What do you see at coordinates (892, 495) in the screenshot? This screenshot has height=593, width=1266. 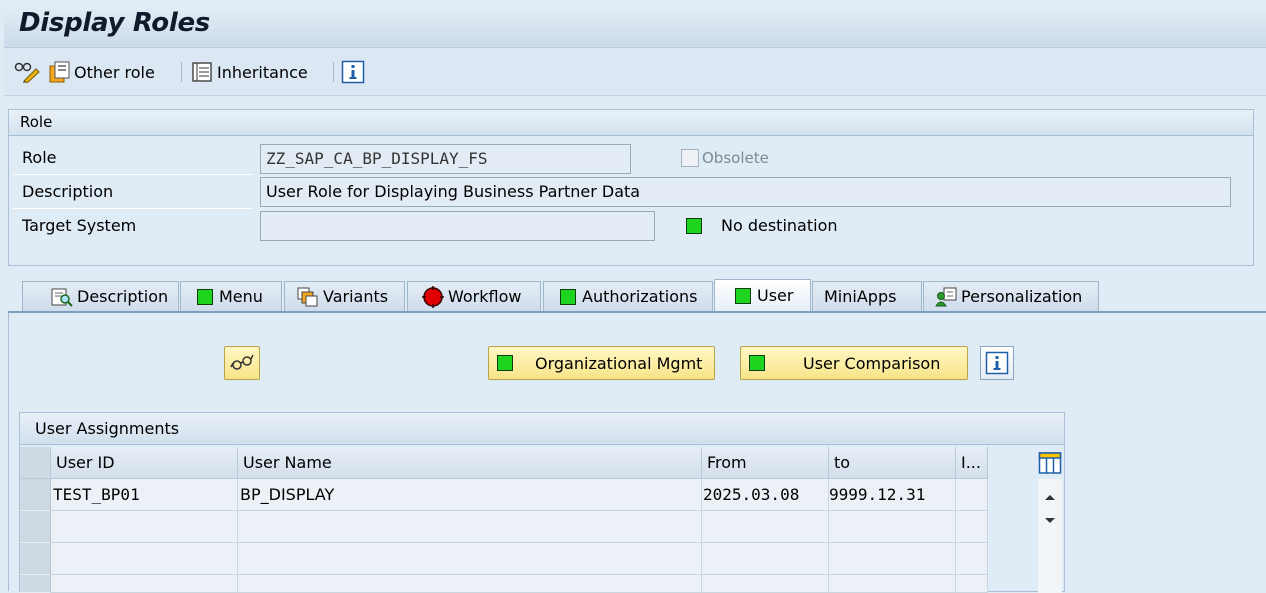 I see `cell-to: 9999.12.31` at bounding box center [892, 495].